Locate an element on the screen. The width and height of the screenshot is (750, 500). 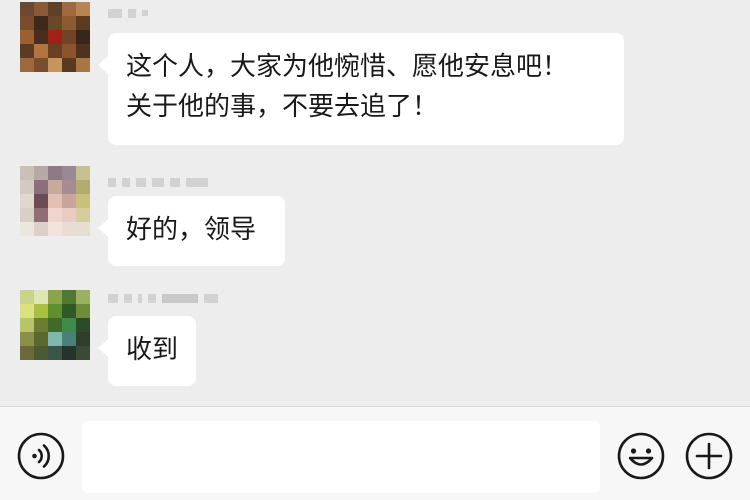
message-text-line: 收到 is located at coordinates (152, 350).